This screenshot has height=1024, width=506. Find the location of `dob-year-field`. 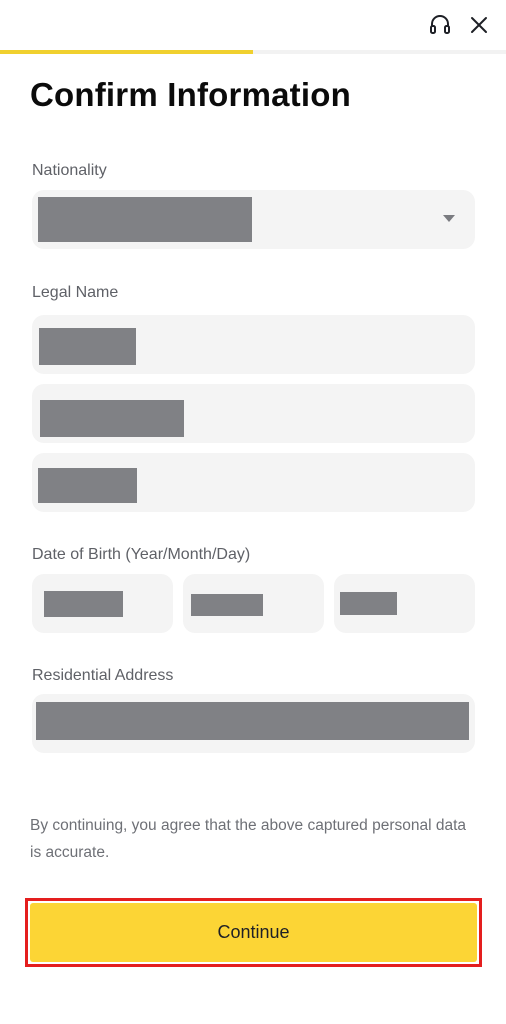

dob-year-field is located at coordinates (102, 603).